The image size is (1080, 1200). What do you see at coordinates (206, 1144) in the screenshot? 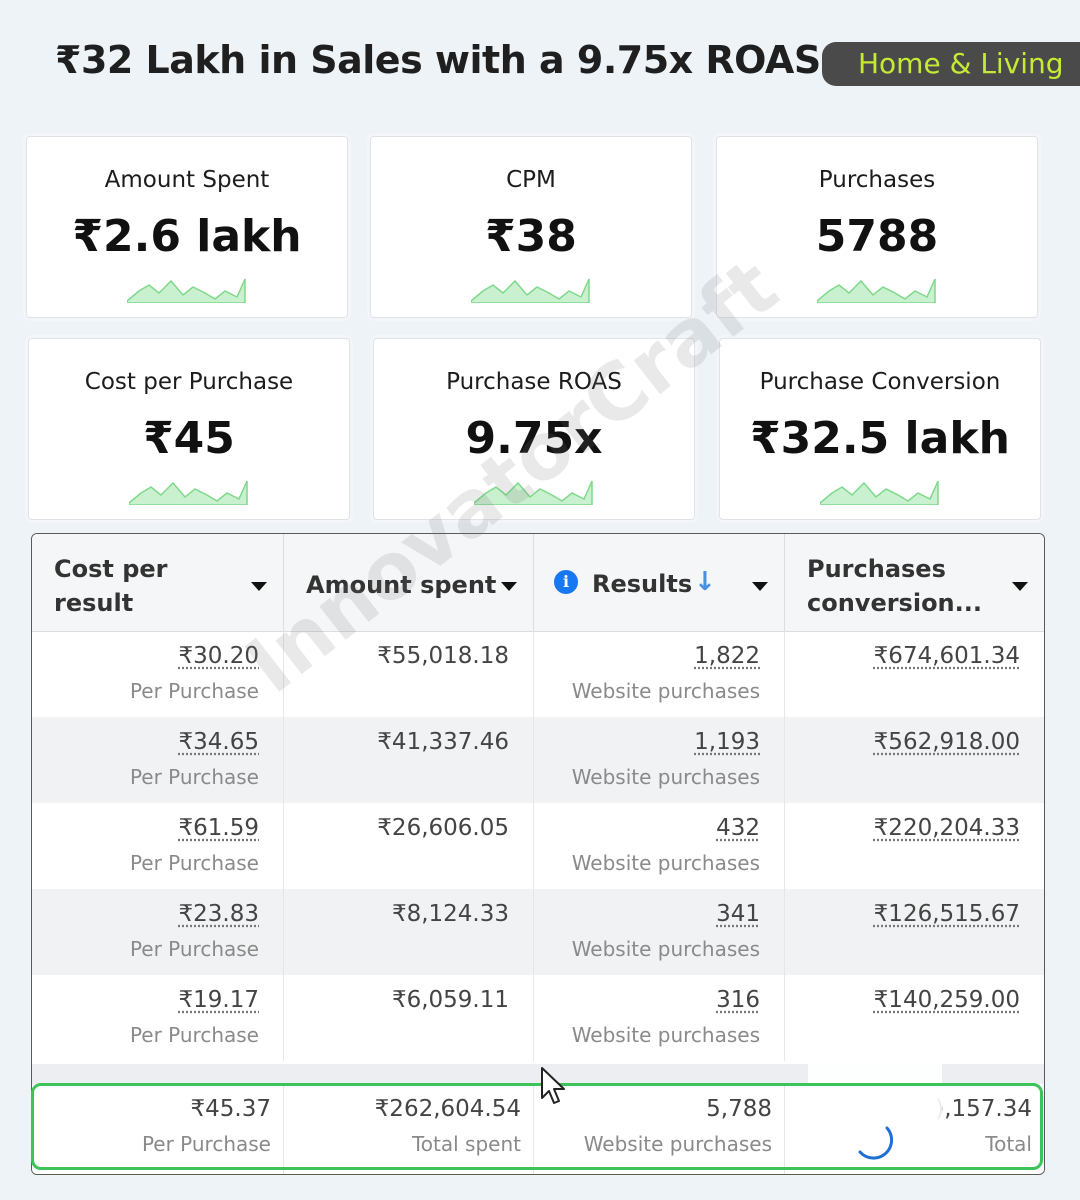
I see `total-cost-sub: Per Purchase` at bounding box center [206, 1144].